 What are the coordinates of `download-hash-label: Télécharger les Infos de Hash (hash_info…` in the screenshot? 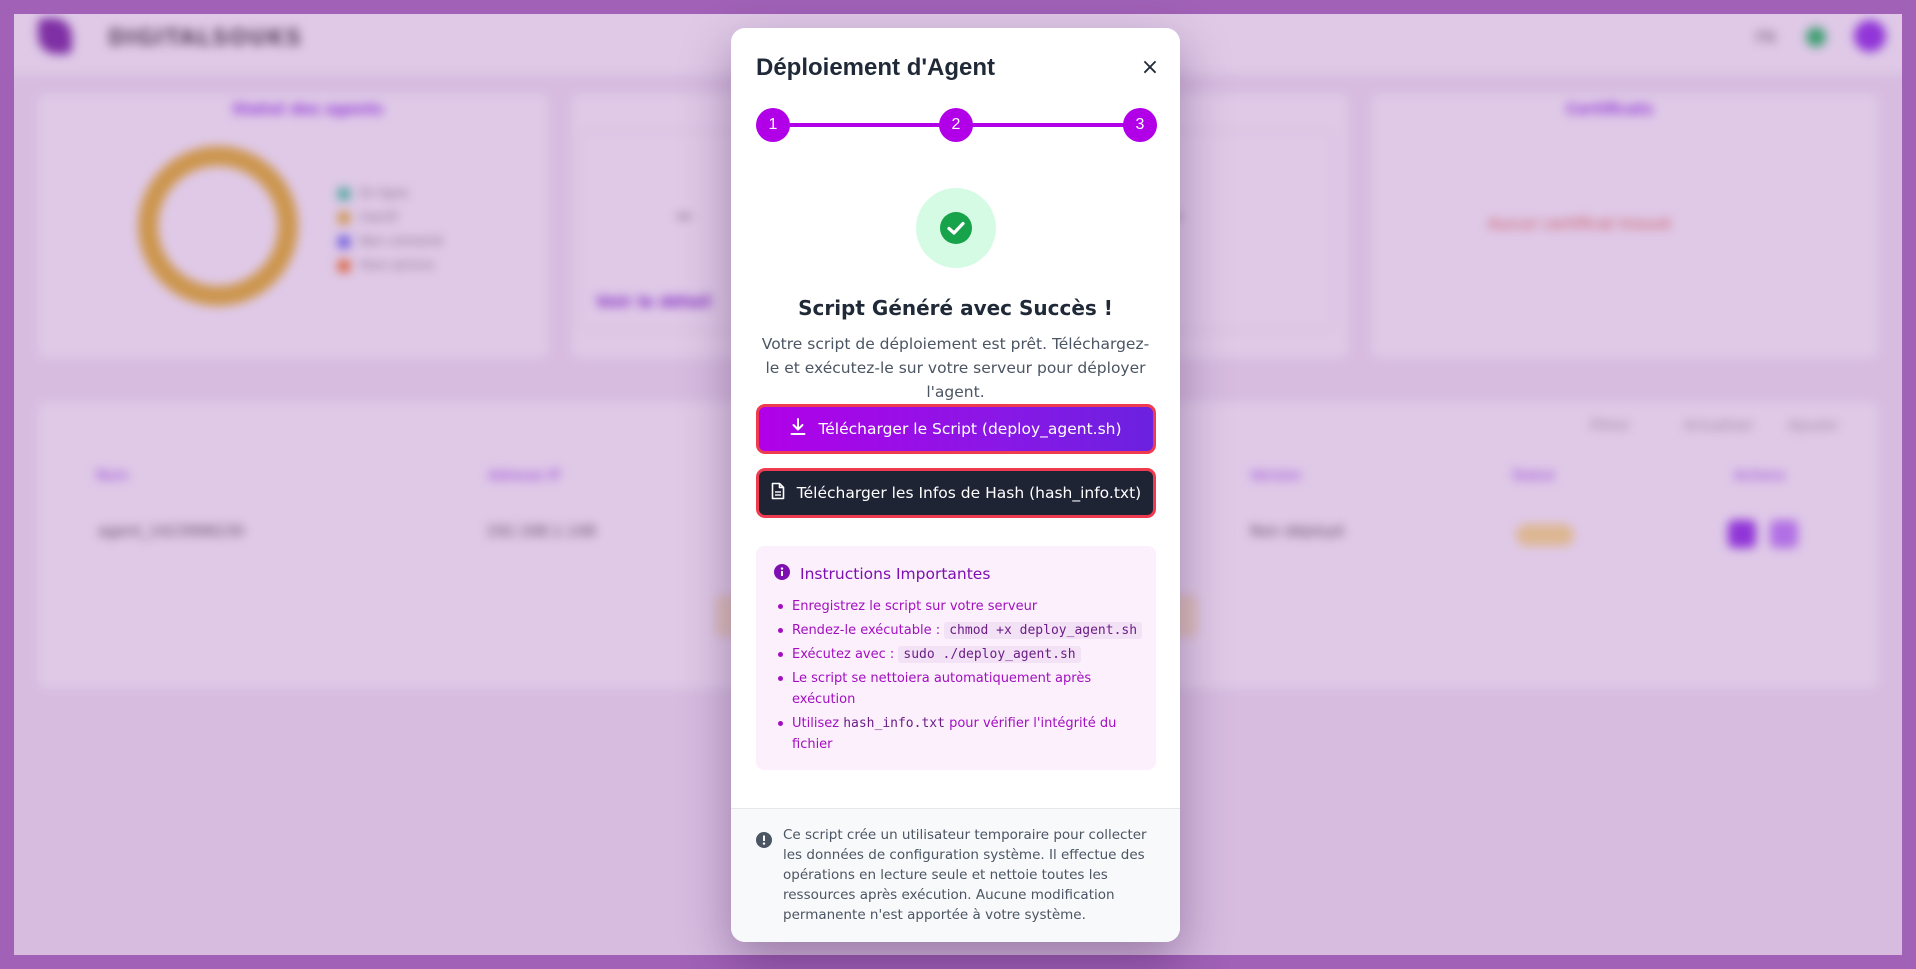 It's located at (969, 493).